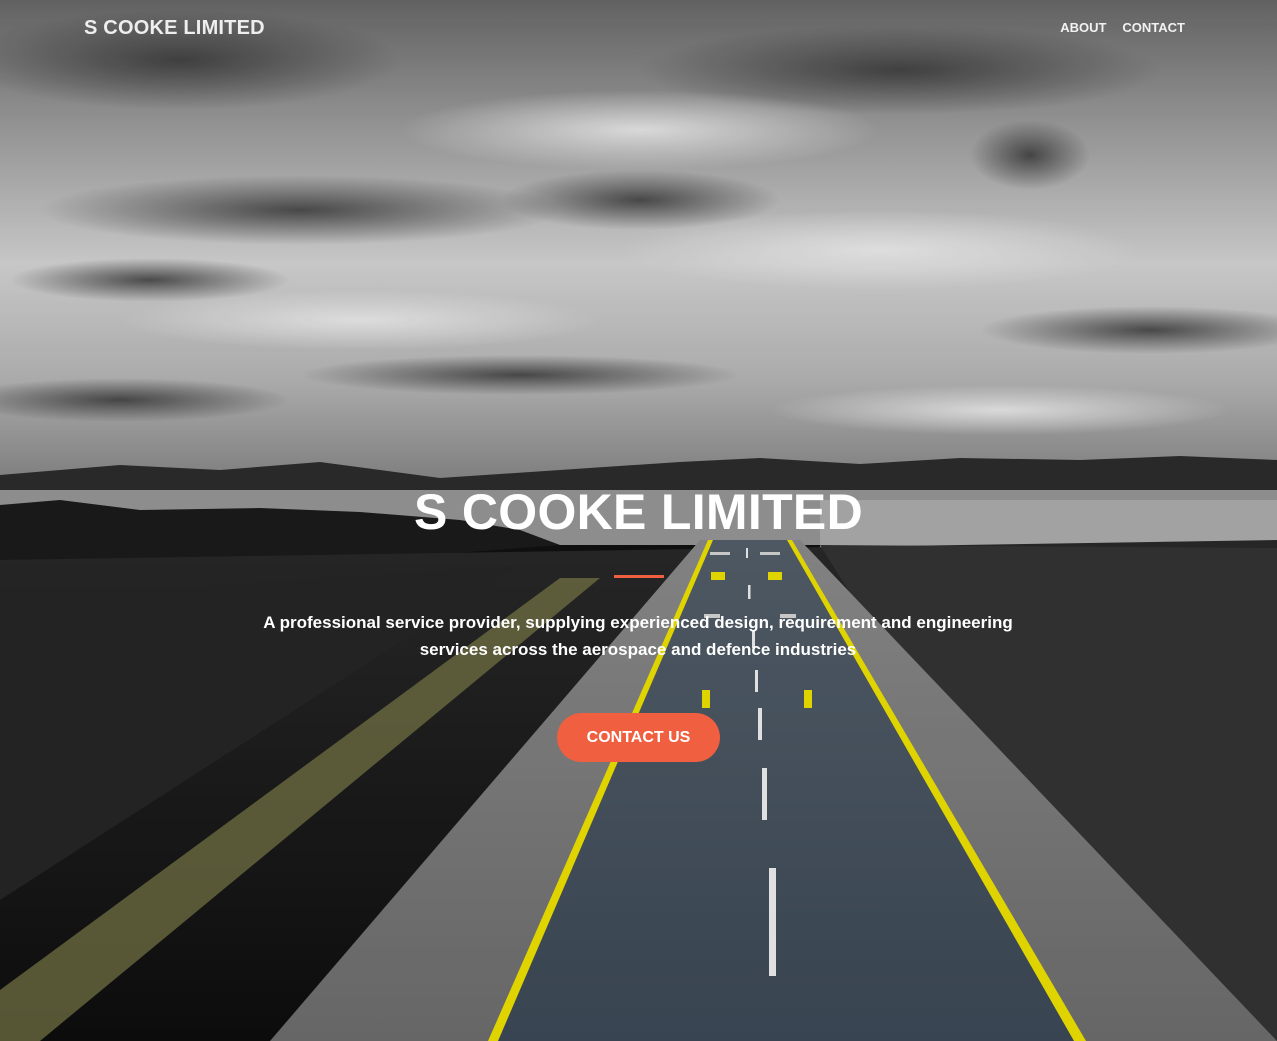  I want to click on hero-title: S COOKE LIMITED, so click(638, 512).